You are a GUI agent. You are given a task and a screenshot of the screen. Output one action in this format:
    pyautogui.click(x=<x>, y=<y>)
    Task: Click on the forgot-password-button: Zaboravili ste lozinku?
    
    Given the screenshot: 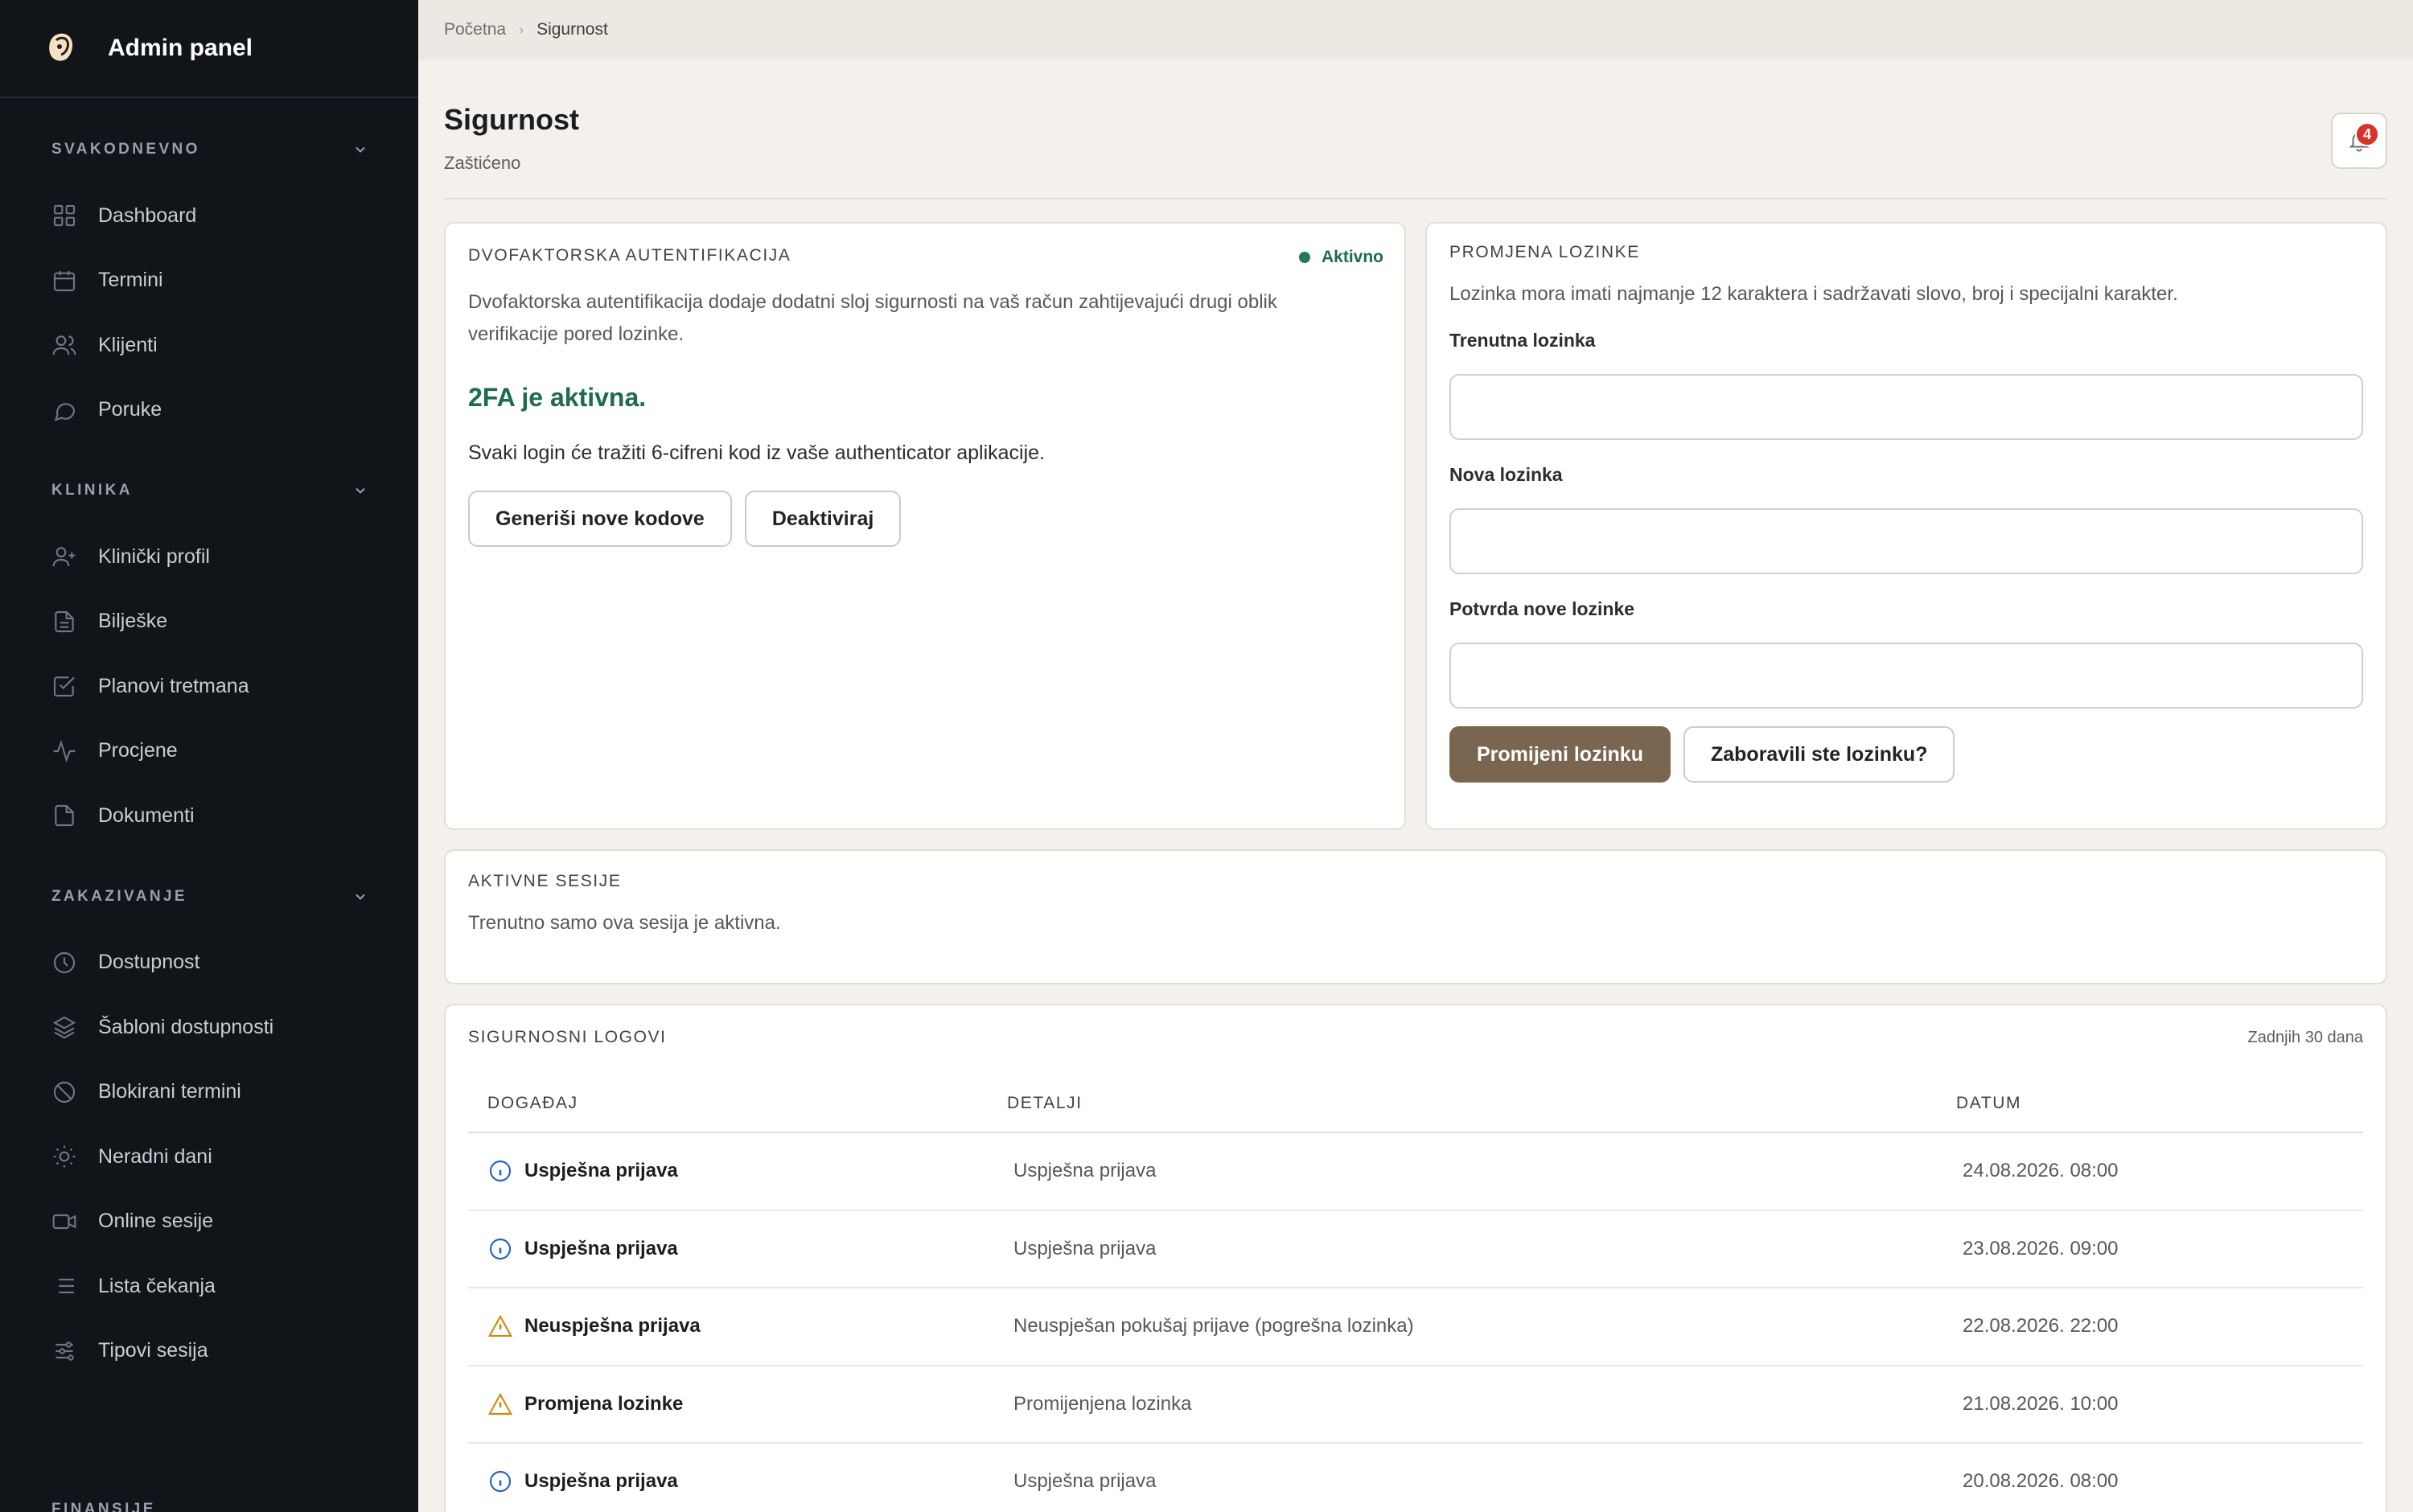 What is the action you would take?
    pyautogui.click(x=1819, y=755)
    